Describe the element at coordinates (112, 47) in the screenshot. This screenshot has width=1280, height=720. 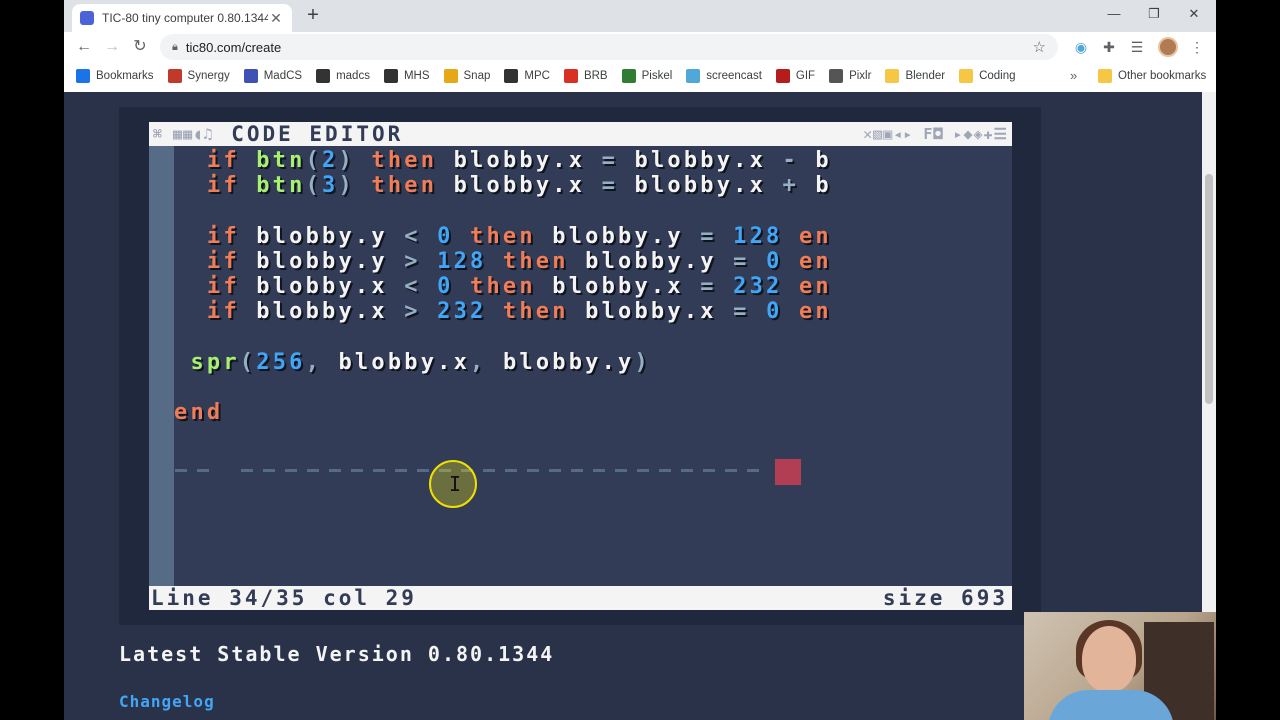
I see `forward-icon: →` at that location.